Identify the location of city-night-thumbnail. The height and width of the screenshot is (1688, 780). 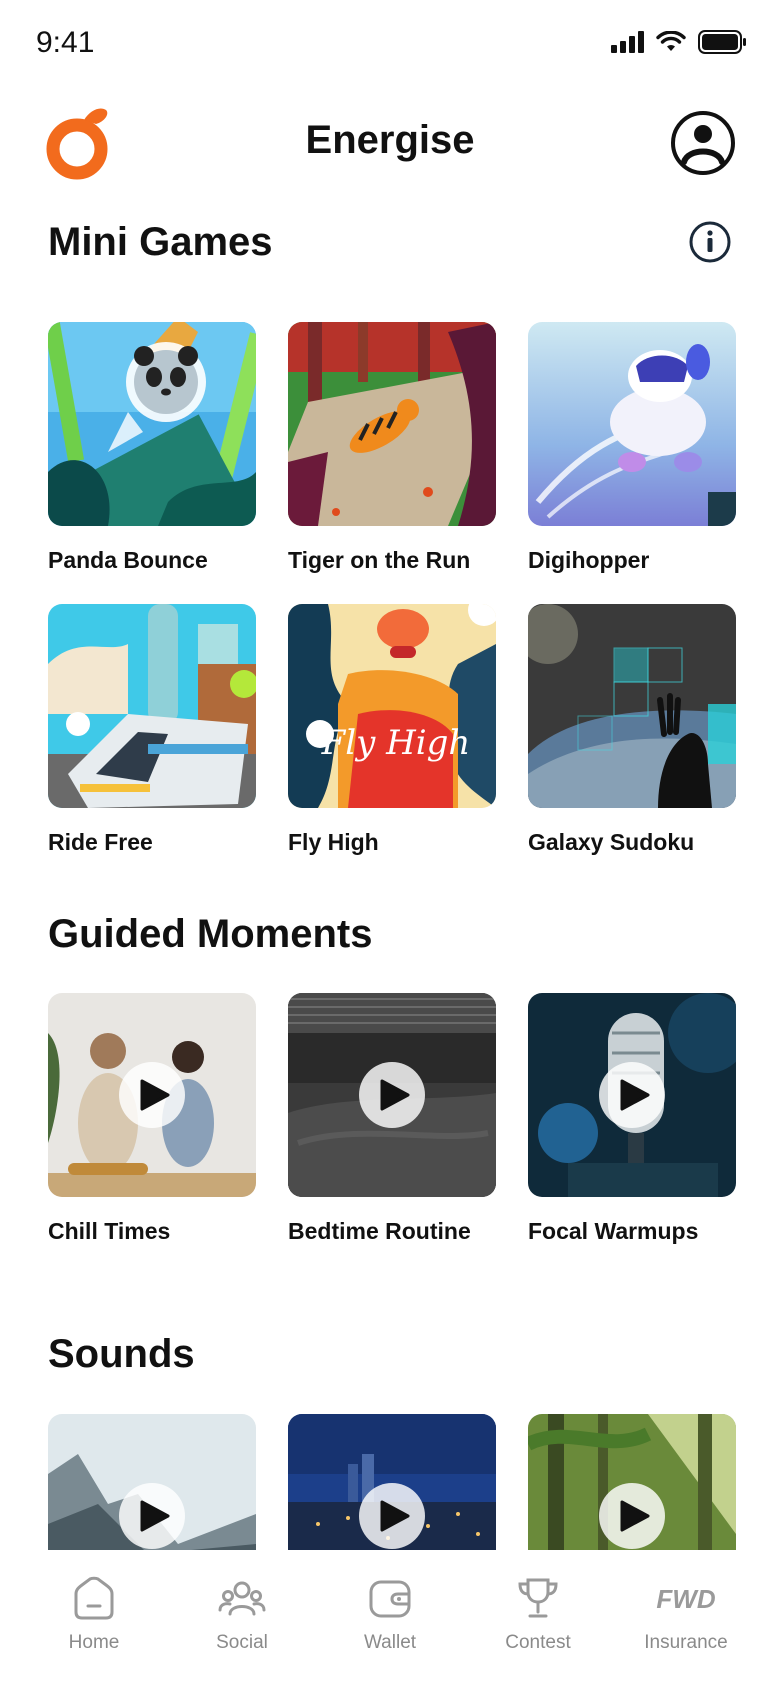
(392, 1482).